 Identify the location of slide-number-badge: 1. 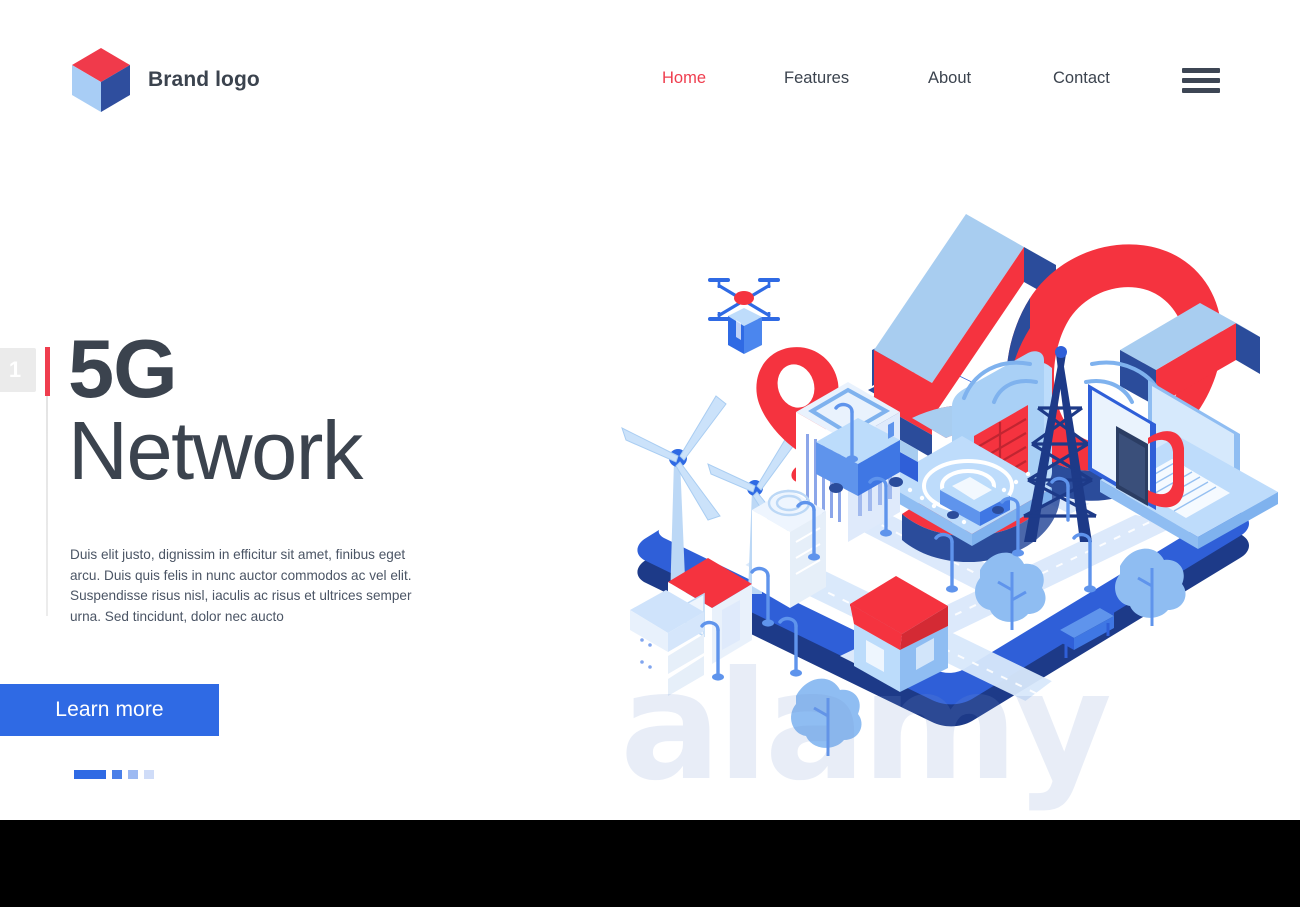
(18, 370).